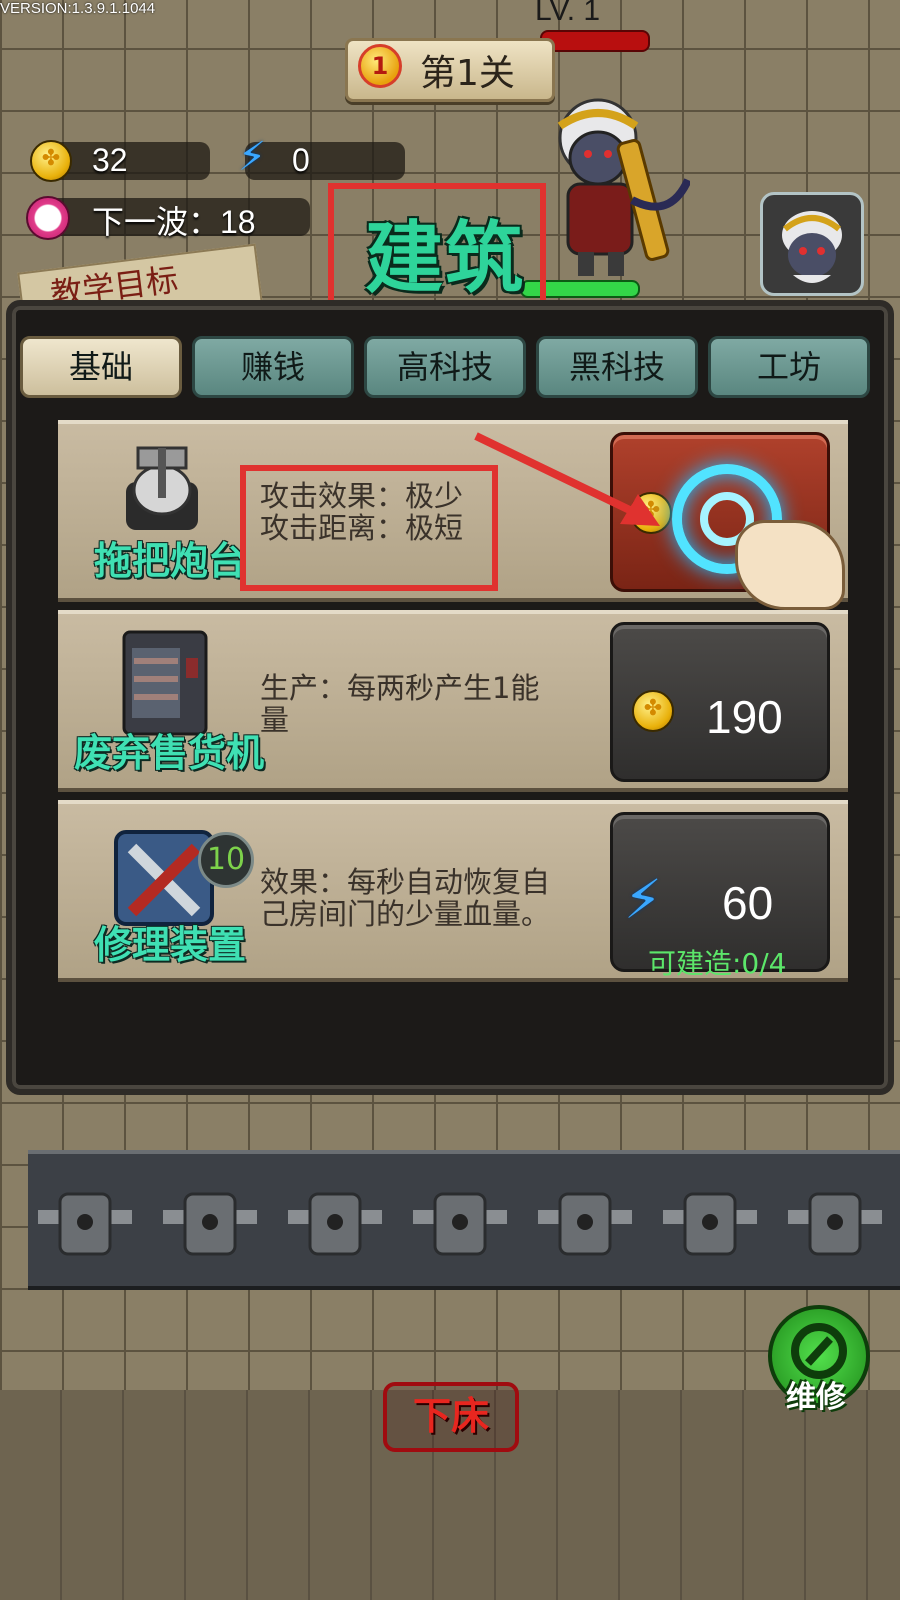 The height and width of the screenshot is (1600, 900). What do you see at coordinates (170, 561) in the screenshot?
I see `item-name: 拖把炮台` at bounding box center [170, 561].